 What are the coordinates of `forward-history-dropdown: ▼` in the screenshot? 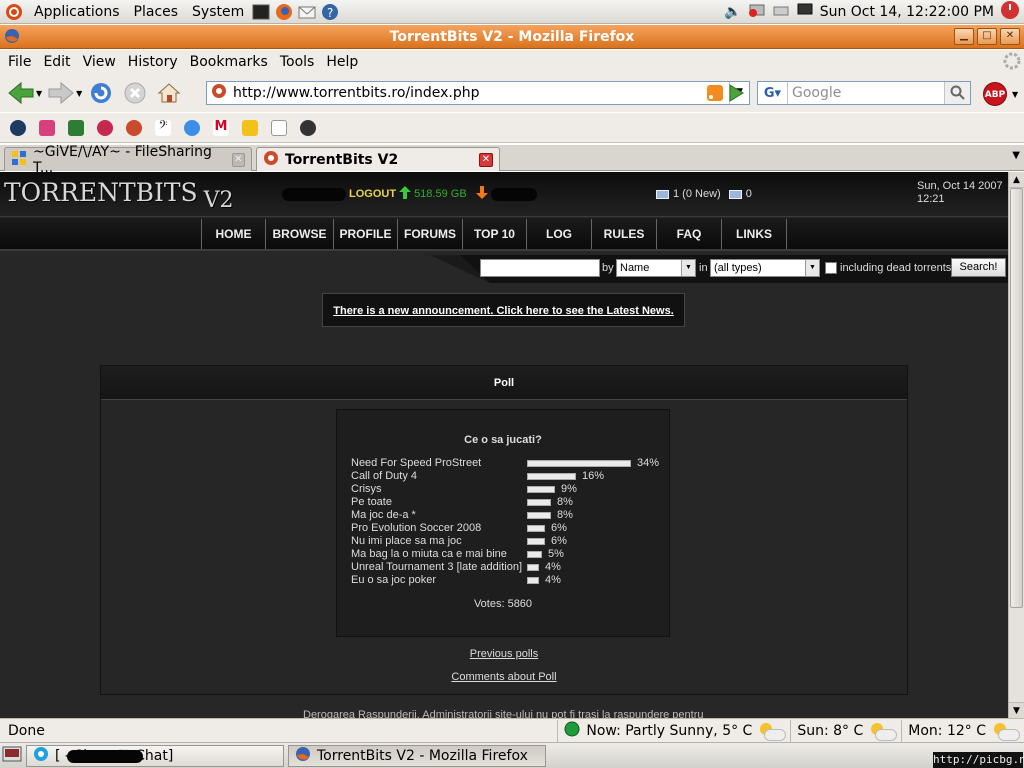 It's located at (79, 93).